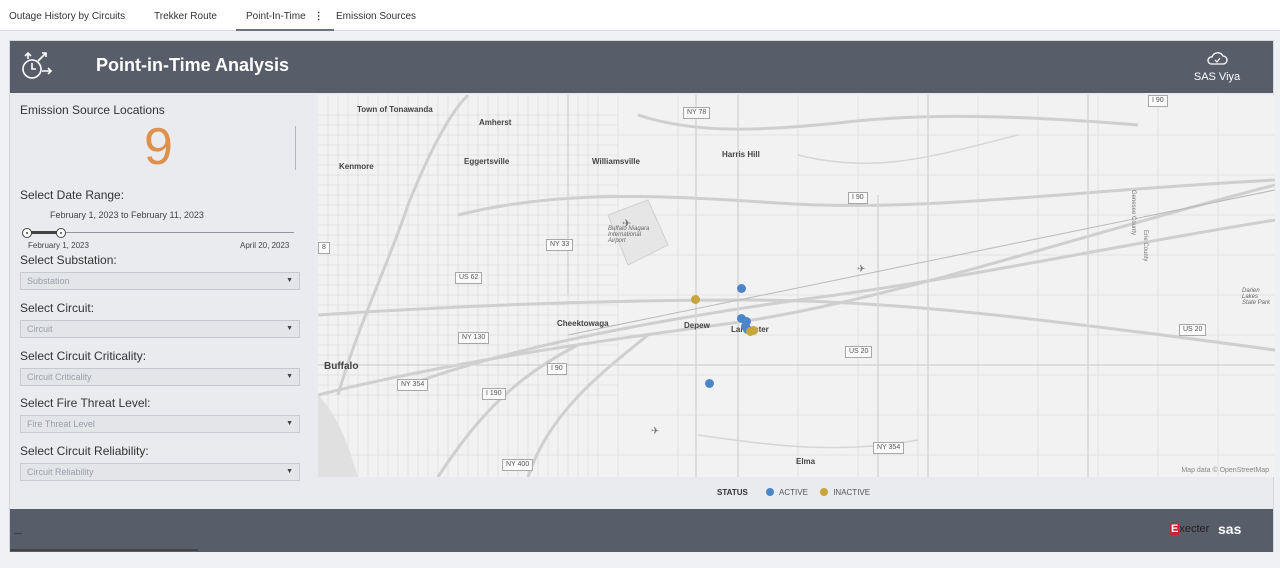  What do you see at coordinates (616, 161) in the screenshot?
I see `label-williamsville: Williamsville` at bounding box center [616, 161].